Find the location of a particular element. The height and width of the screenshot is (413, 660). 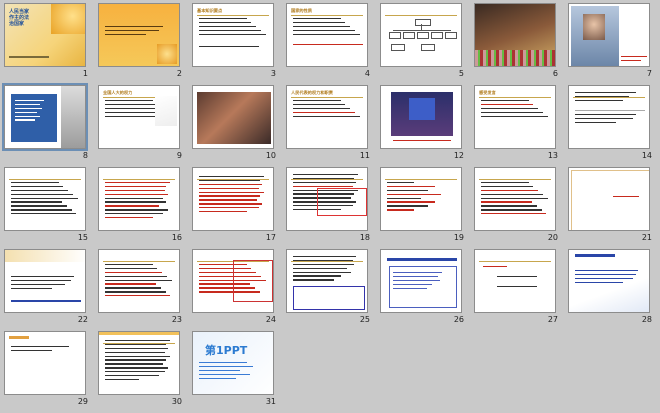

slide-thumbnail-9: 全国人大的权力 is located at coordinates (139, 117).